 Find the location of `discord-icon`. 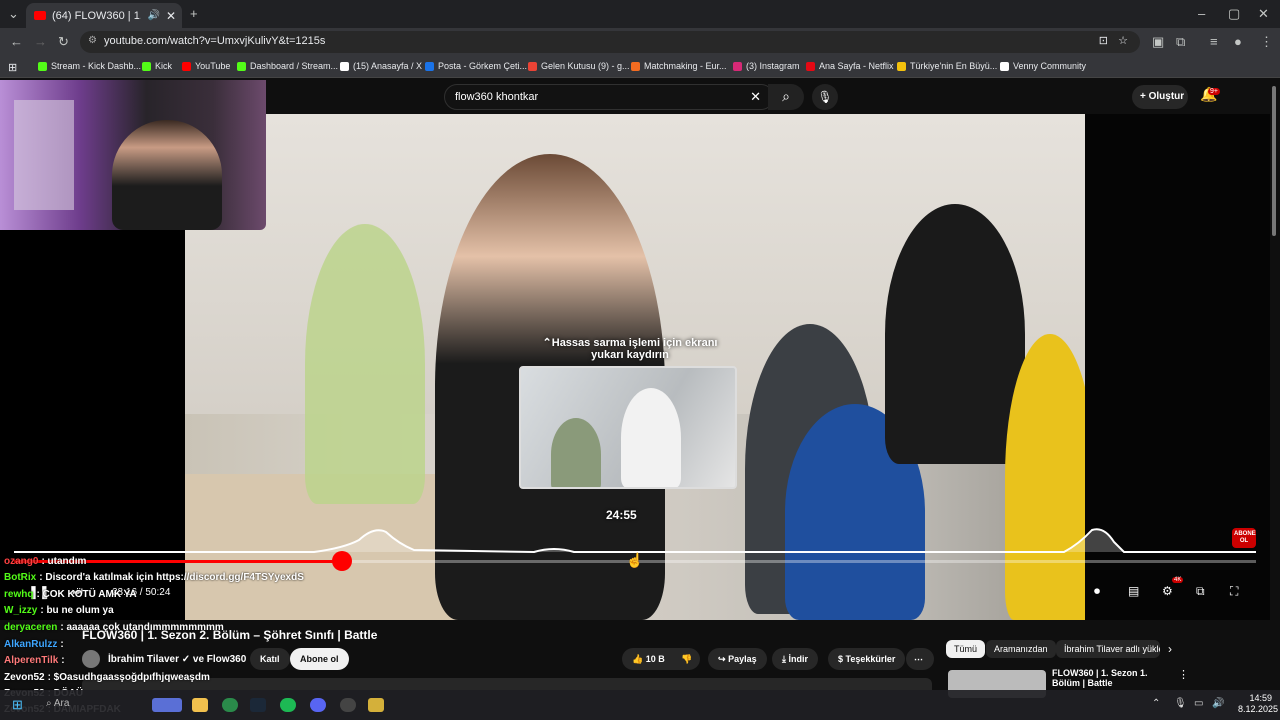

discord-icon is located at coordinates (318, 705).